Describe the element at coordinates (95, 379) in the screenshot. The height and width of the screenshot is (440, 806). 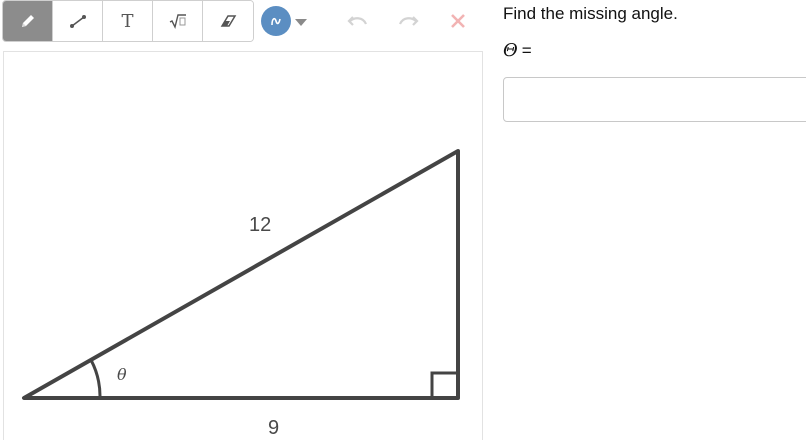
I see `angle-arc` at that location.